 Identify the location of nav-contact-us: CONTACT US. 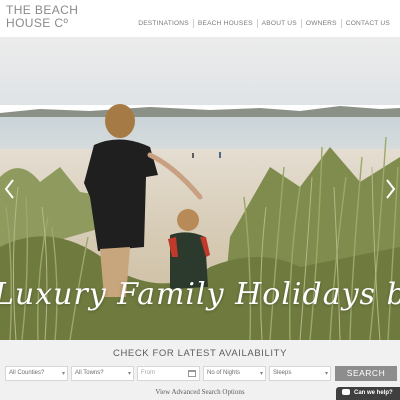
(368, 23).